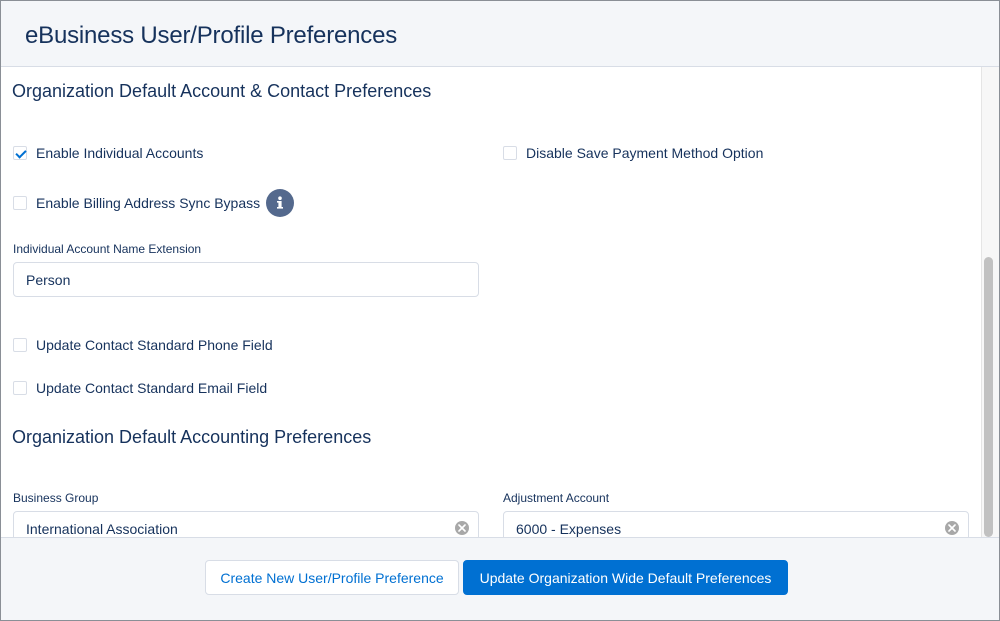  I want to click on enable-individual-accounts-label: Enable Individual Accounts, so click(120, 153).